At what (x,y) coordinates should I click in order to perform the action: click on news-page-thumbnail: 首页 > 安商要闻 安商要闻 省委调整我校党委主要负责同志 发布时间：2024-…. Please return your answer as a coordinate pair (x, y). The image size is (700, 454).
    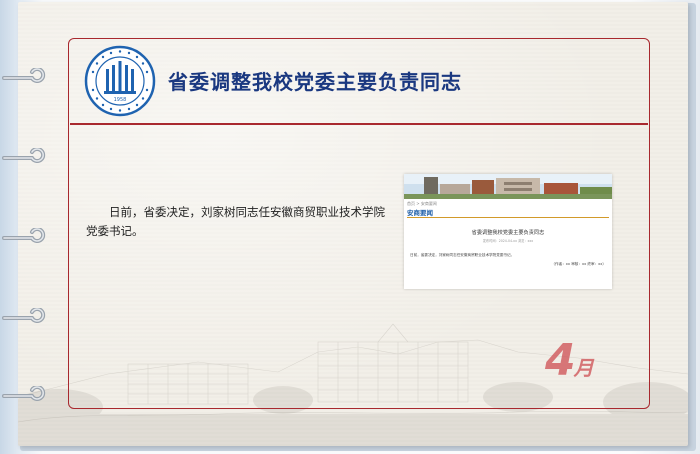
    Looking at the image, I should click on (508, 231).